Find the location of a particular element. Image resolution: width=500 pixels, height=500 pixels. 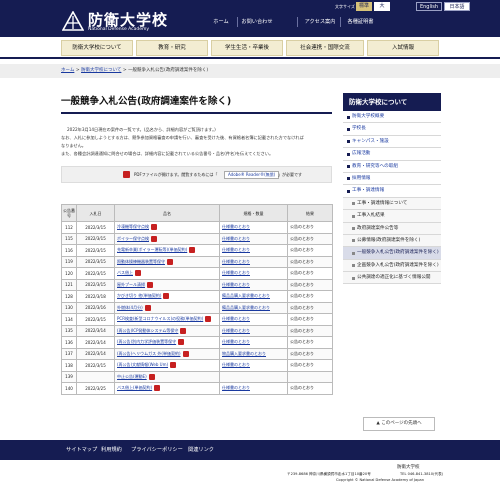

footer-link-sitemap: サイトマップ is located at coordinates (81, 450).